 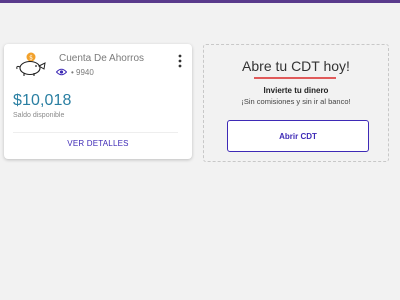 I want to click on open-cdt-button: Abrir CDT, so click(x=298, y=136).